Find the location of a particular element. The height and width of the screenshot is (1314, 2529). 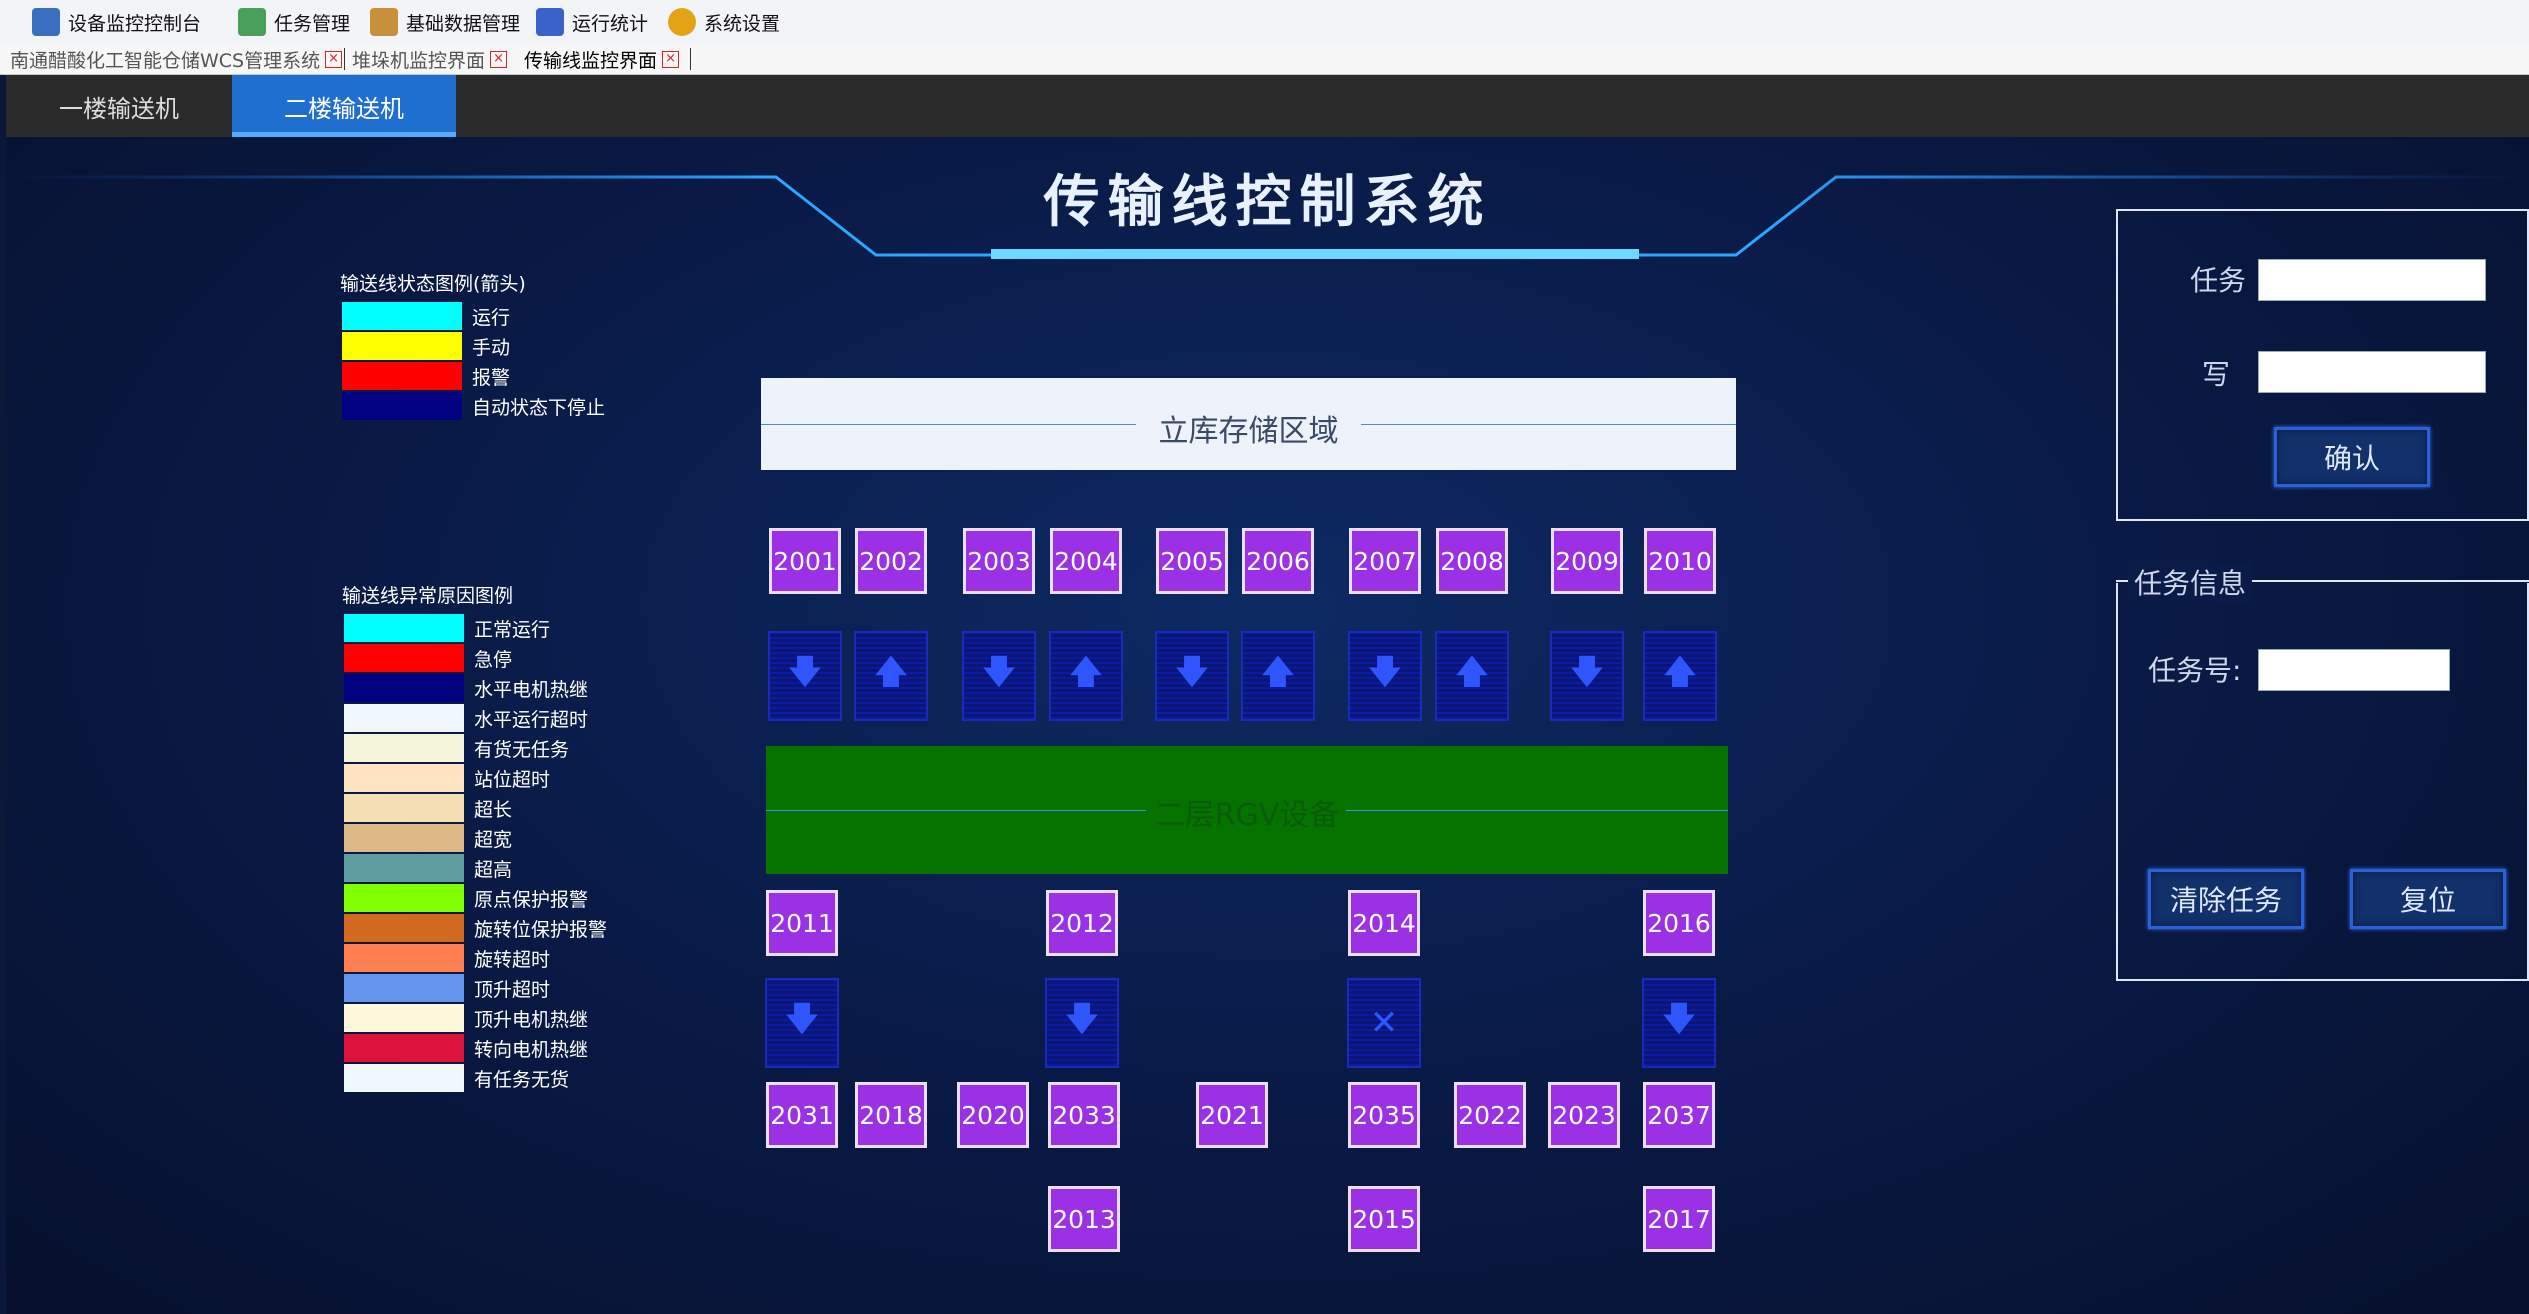

menu-item-run-statistics: 运行统计 is located at coordinates (592, 22).